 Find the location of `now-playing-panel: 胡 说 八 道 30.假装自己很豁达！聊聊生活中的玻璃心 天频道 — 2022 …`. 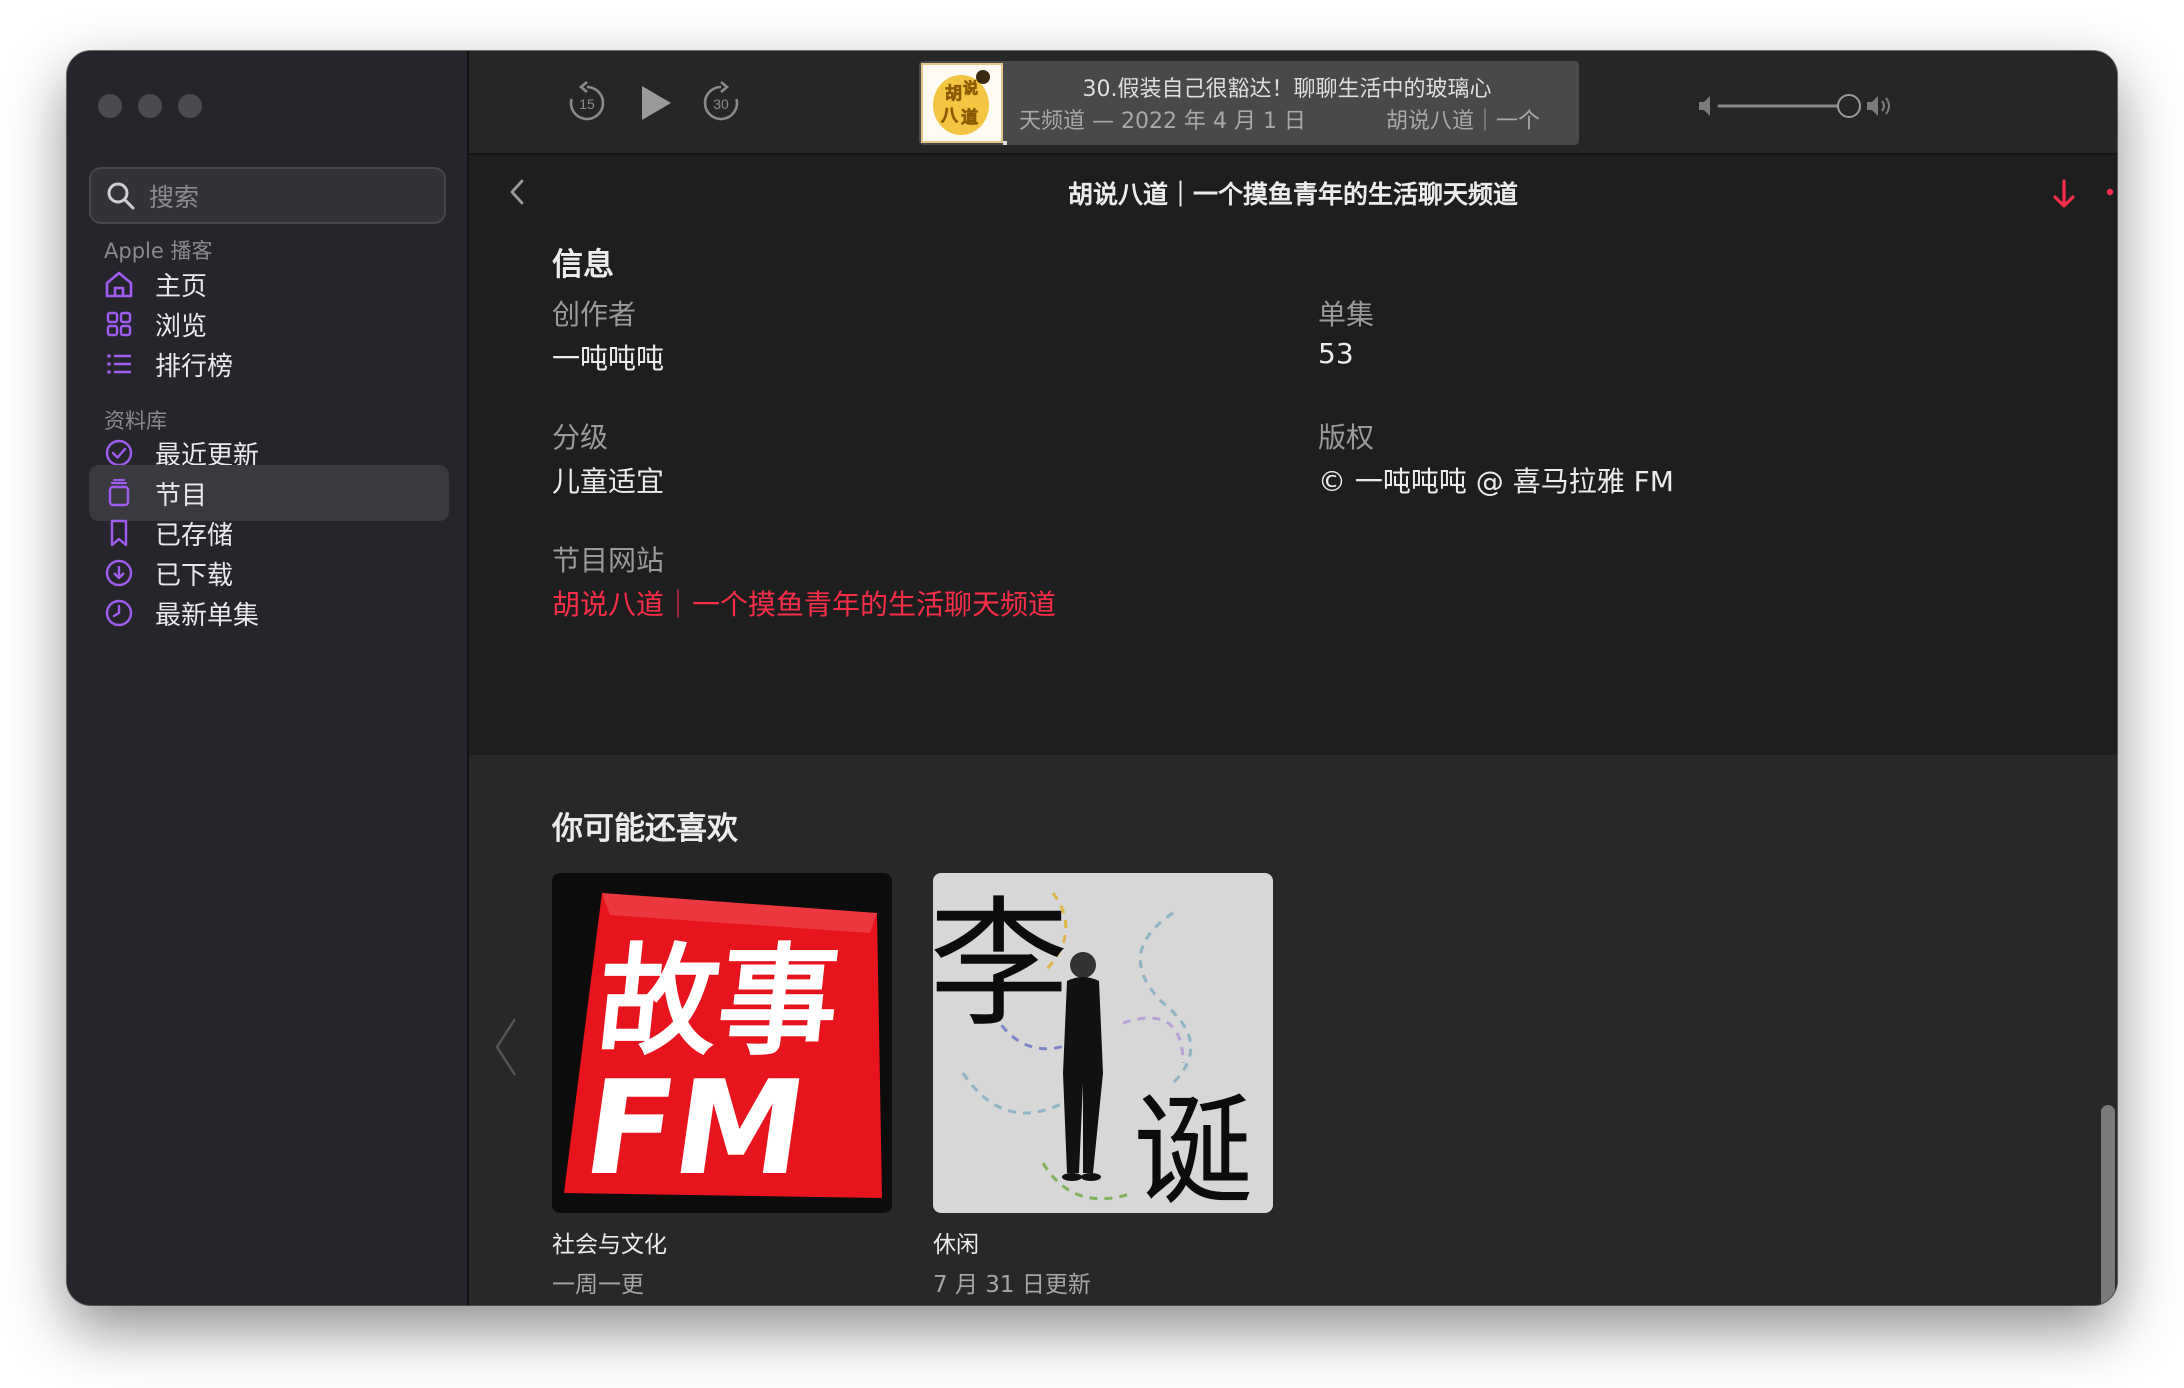

now-playing-panel: 胡 说 八 道 30.假装自己很豁达！聊聊生活中的玻璃心 天频道 — 2022 … is located at coordinates (1249, 103).